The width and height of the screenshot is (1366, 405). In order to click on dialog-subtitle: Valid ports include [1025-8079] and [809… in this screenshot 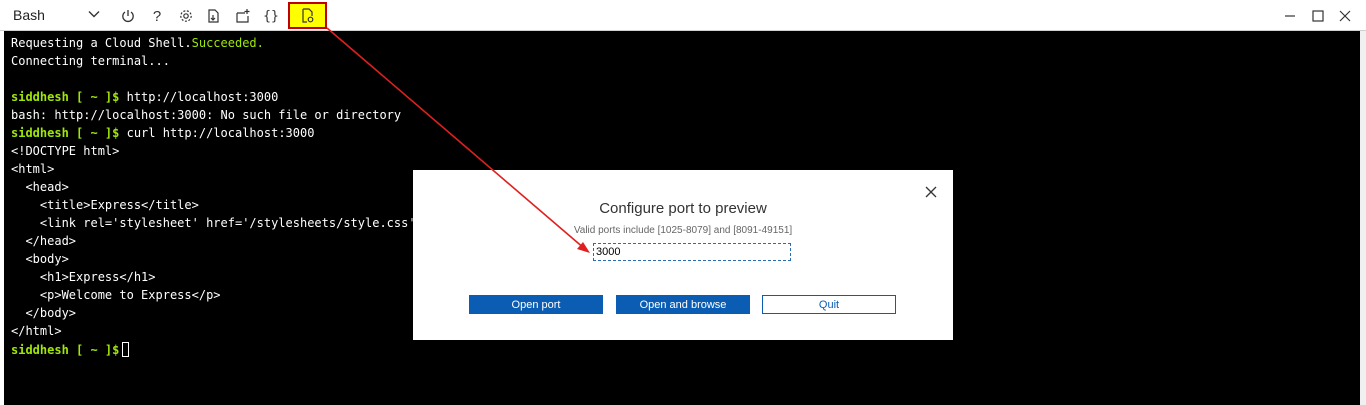, I will do `click(683, 230)`.